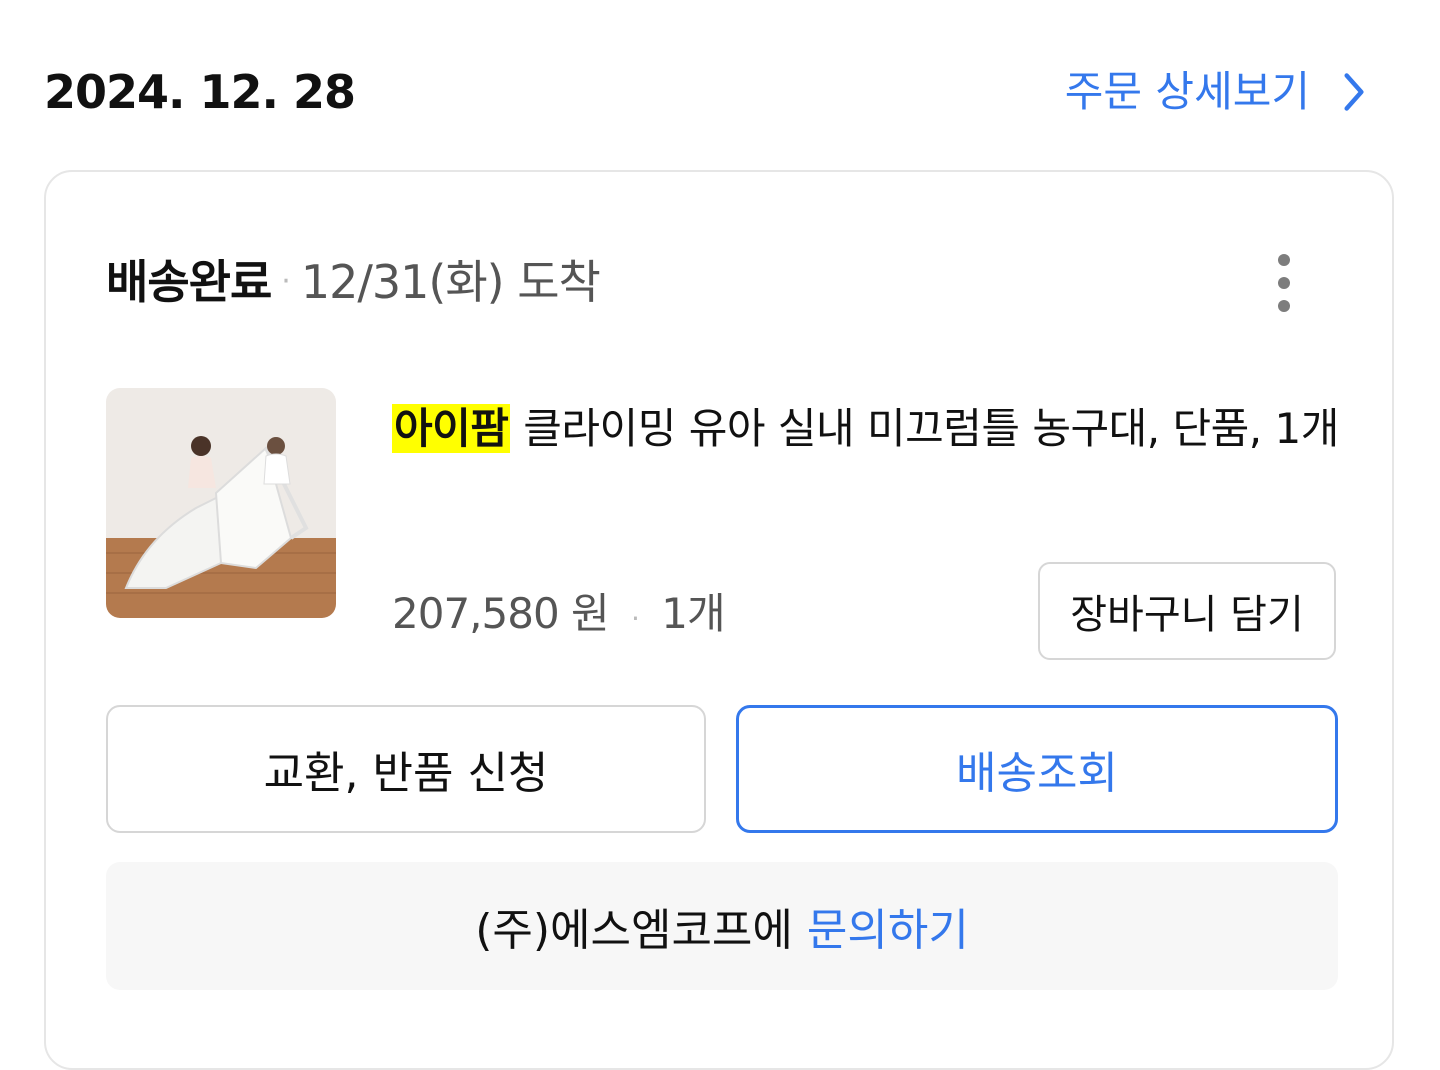 Image resolution: width=1440 pixels, height=1070 pixels. Describe the element at coordinates (720, 92) in the screenshot. I see `order-header: 2024. 12. 28 주문 상세보기` at that location.